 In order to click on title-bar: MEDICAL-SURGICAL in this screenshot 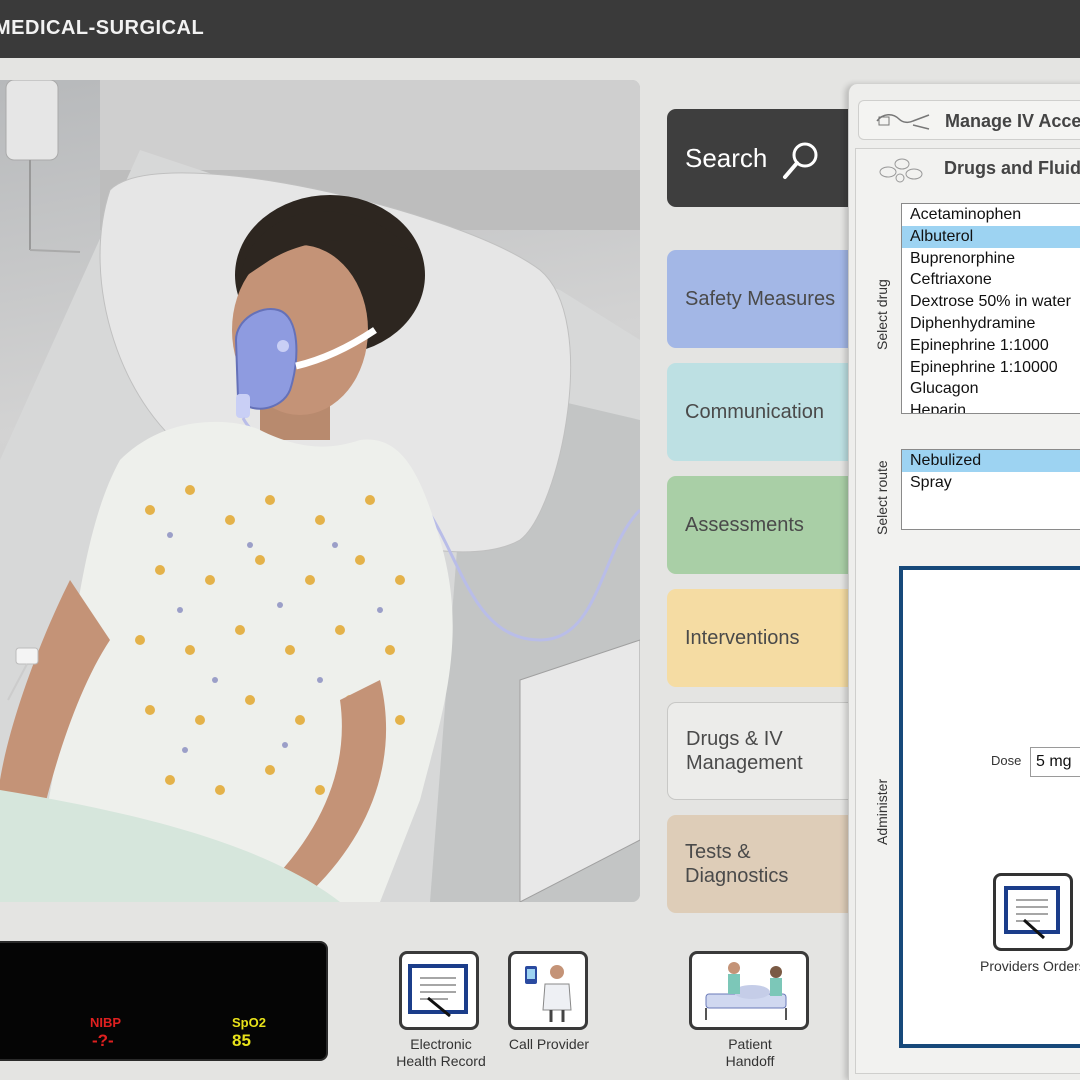, I will do `click(540, 29)`.